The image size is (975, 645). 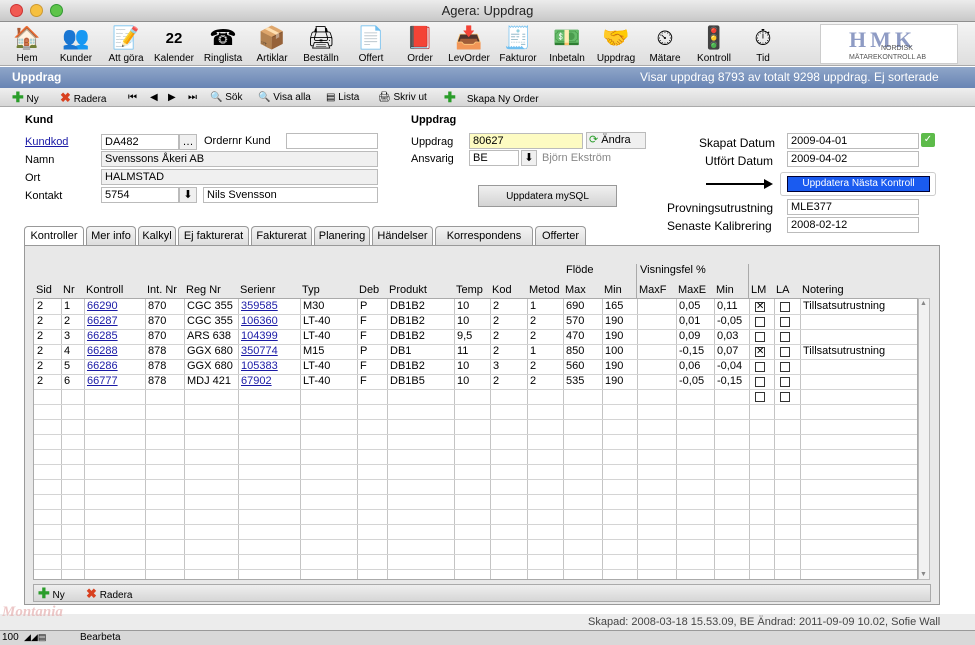 I want to click on next-record-icon: ▶, so click(x=172, y=97).